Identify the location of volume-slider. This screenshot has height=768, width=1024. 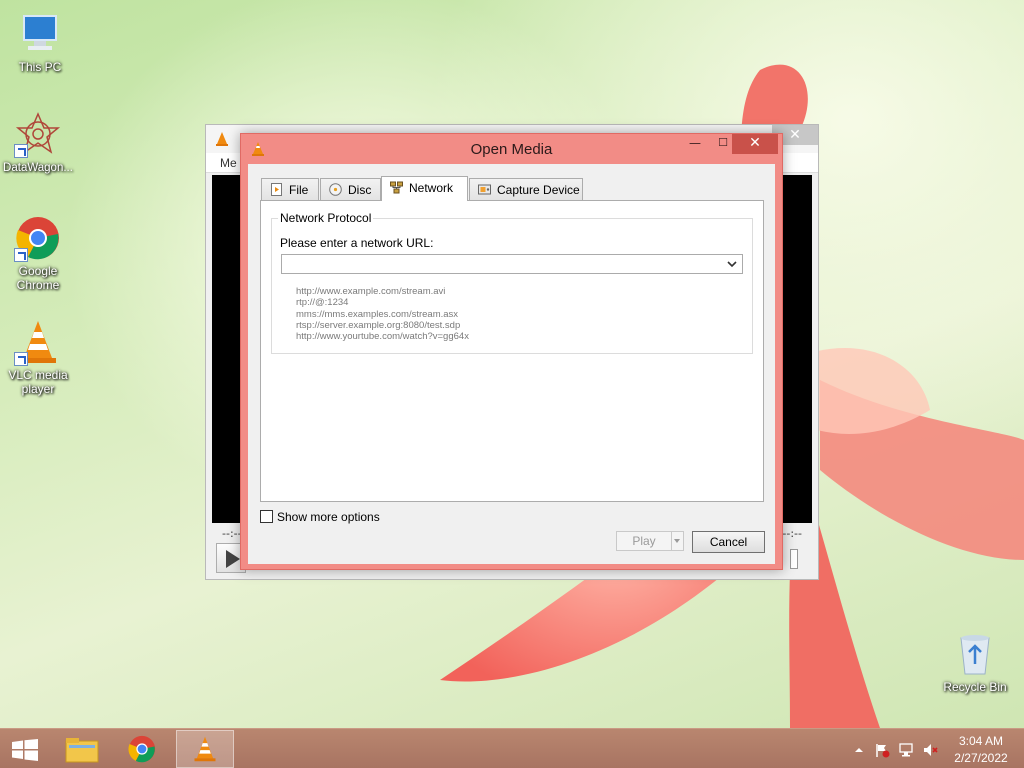
(794, 559).